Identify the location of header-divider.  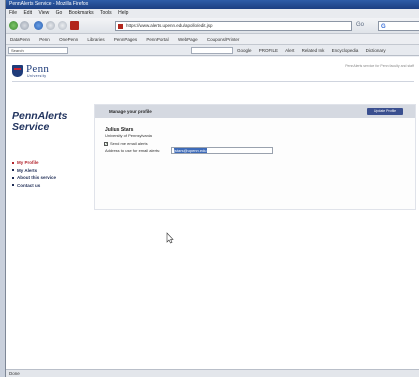
(213, 81).